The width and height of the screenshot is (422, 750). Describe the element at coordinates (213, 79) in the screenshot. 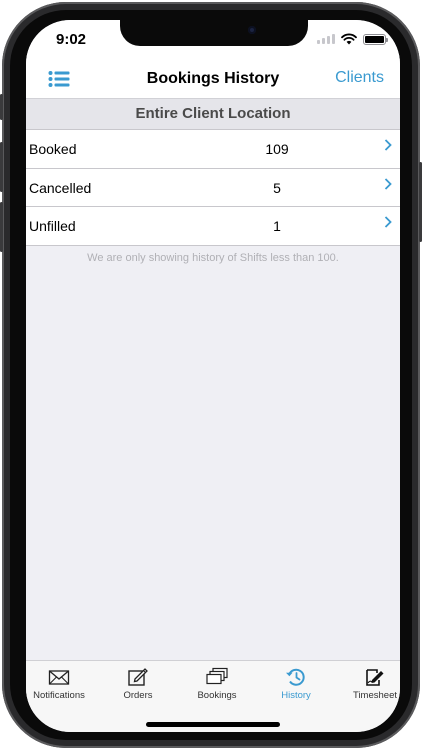

I see `navigation-bar: Bookings History Clients` at that location.